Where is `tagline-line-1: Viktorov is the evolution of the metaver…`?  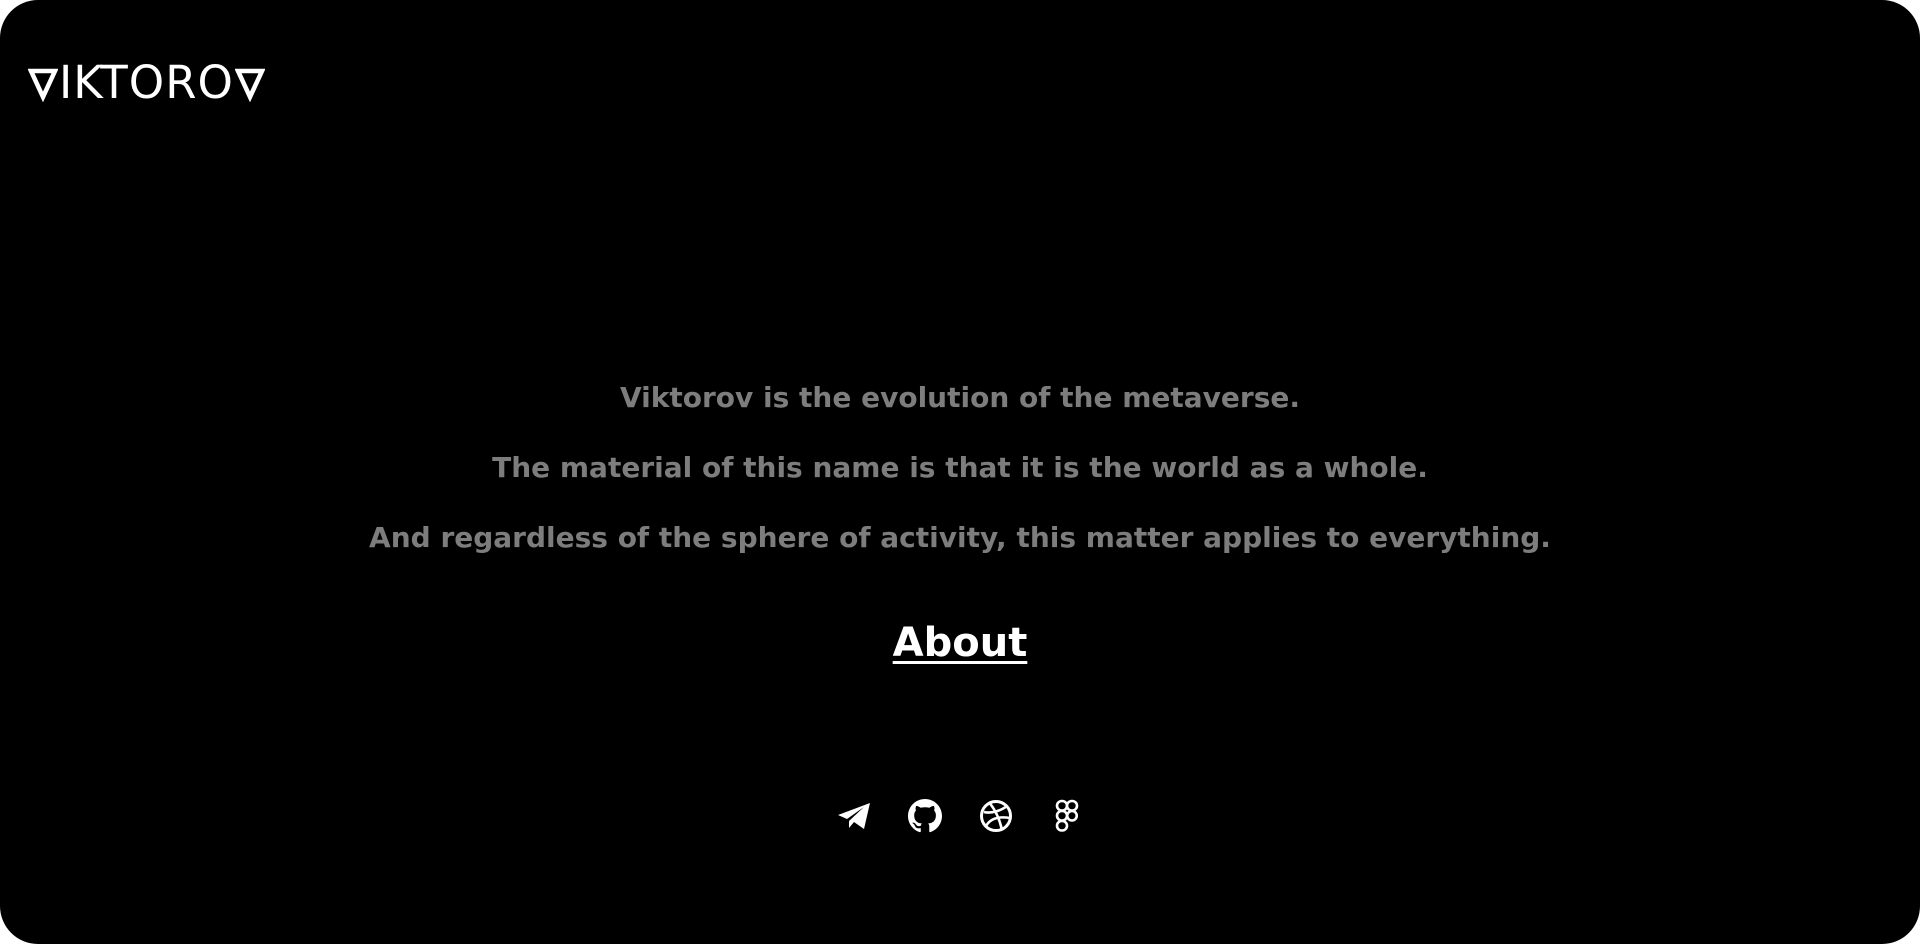 tagline-line-1: Viktorov is the evolution of the metaver… is located at coordinates (960, 397).